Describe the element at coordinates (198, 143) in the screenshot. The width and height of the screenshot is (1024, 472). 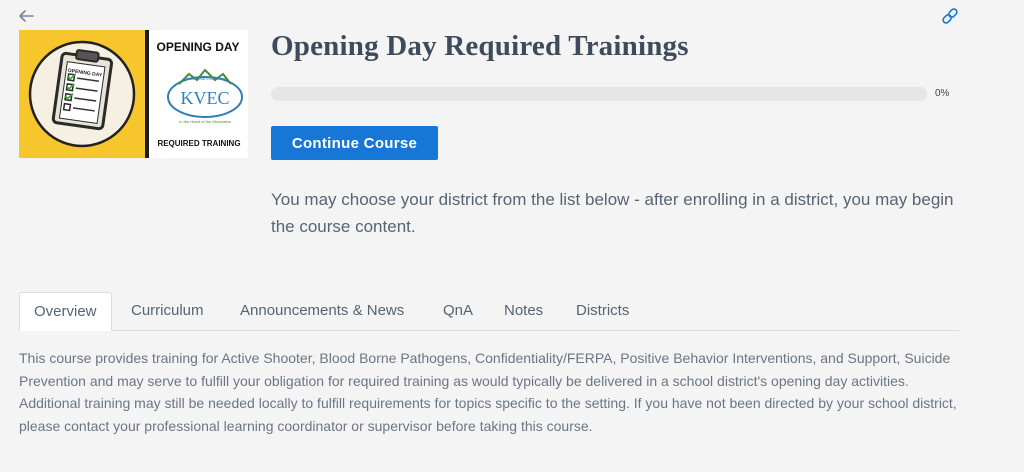
I see `thumbnail-footer: REQUIRED TRAINING` at that location.